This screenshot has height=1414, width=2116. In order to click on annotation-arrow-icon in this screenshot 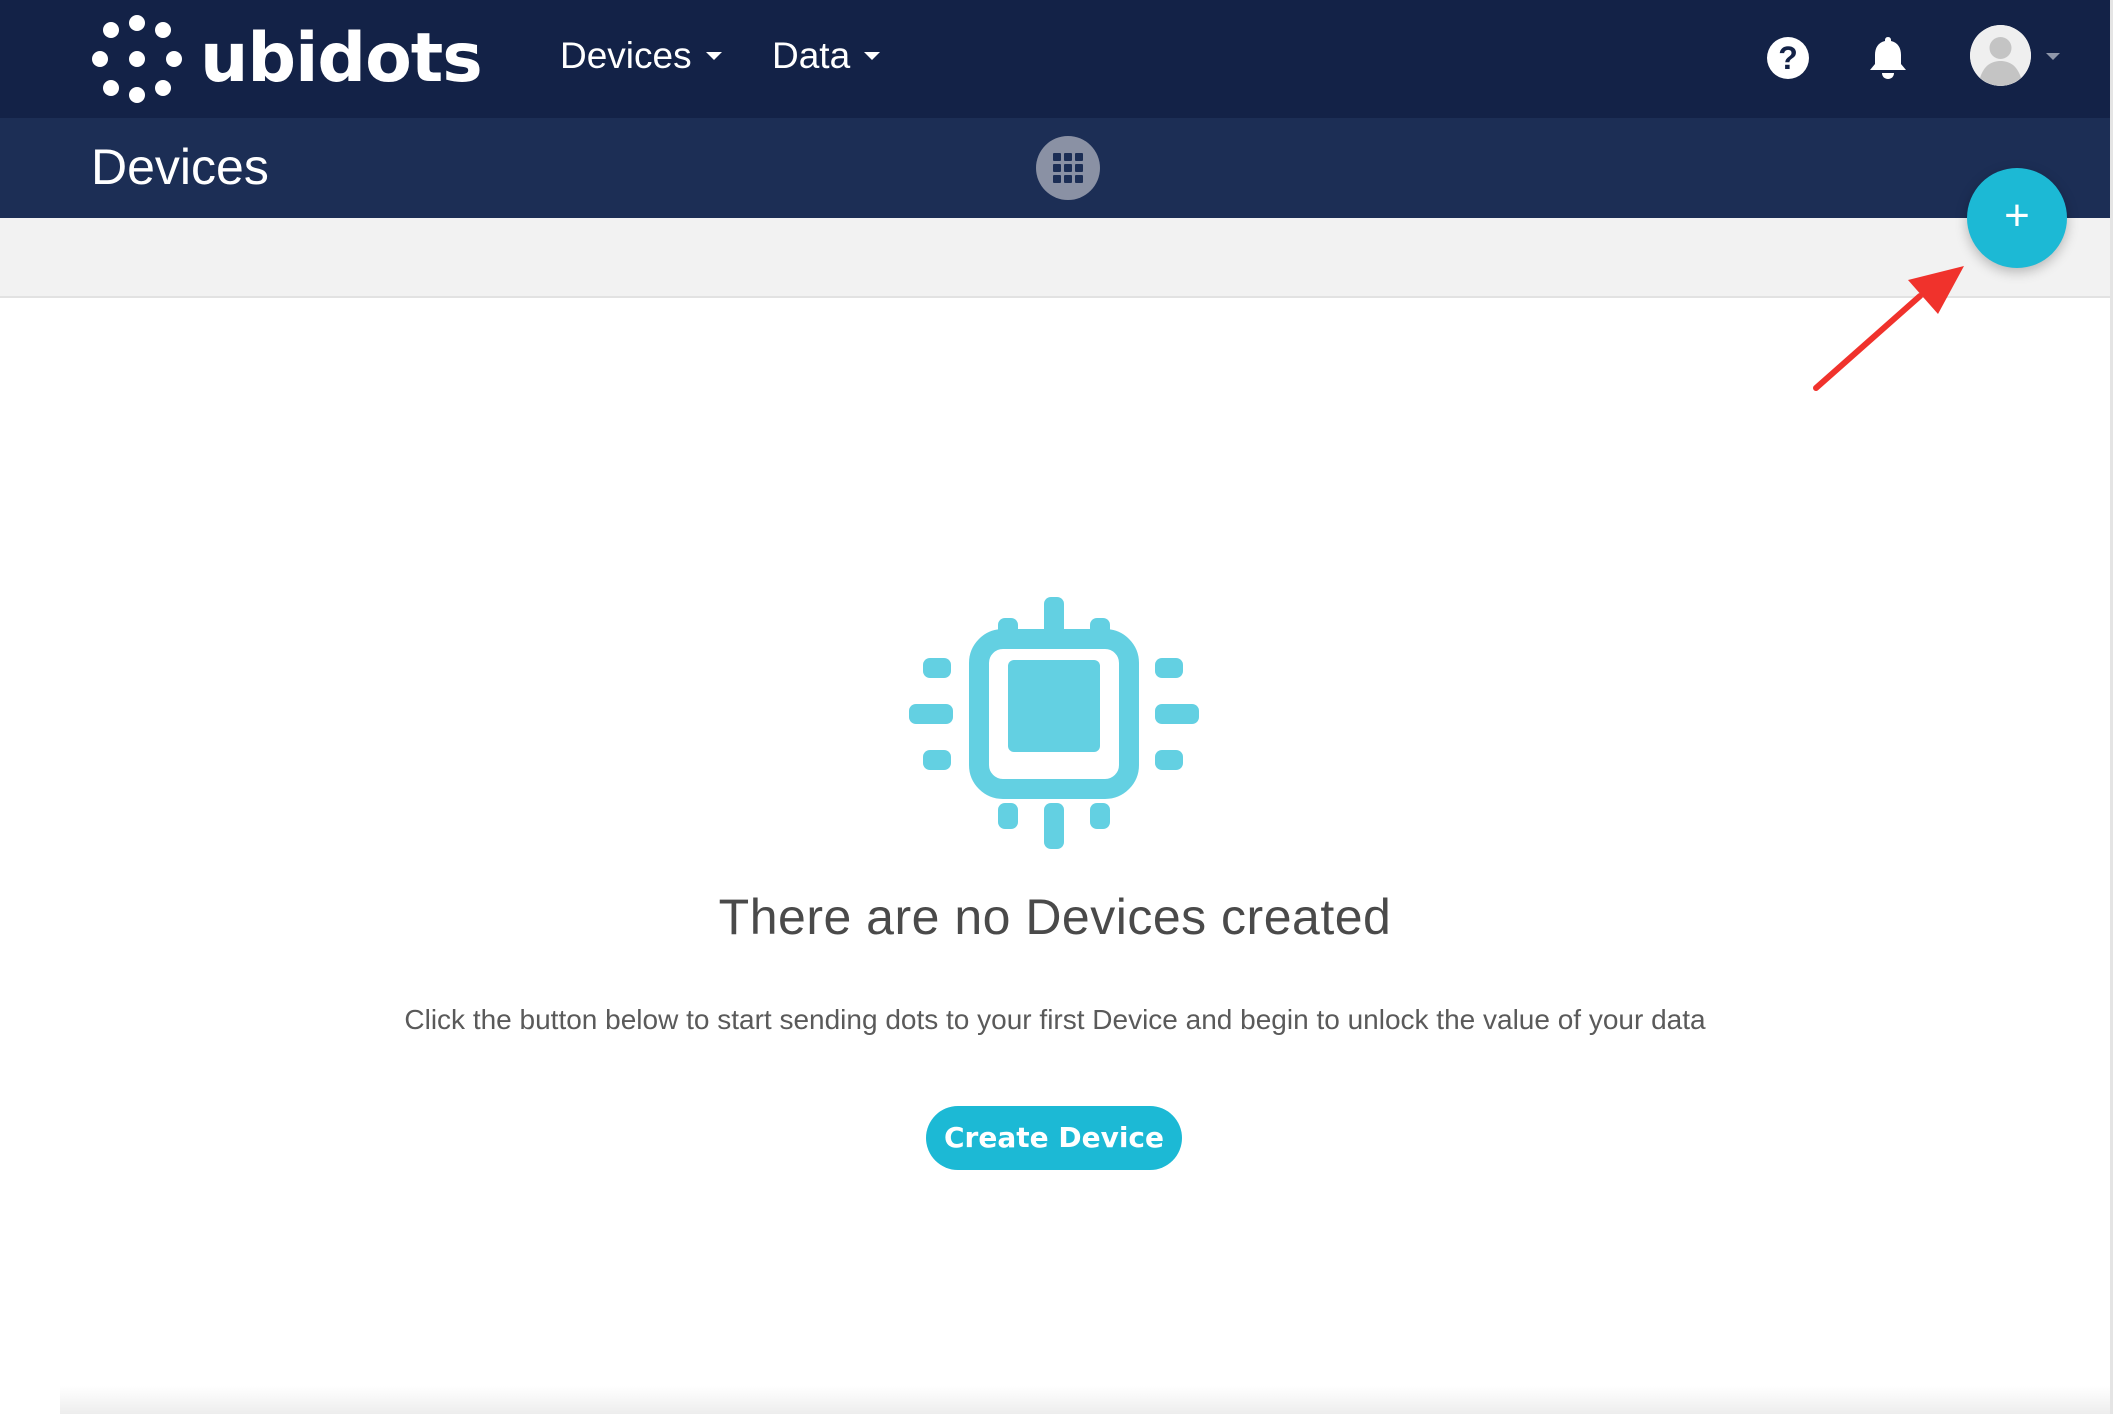, I will do `click(1888, 328)`.